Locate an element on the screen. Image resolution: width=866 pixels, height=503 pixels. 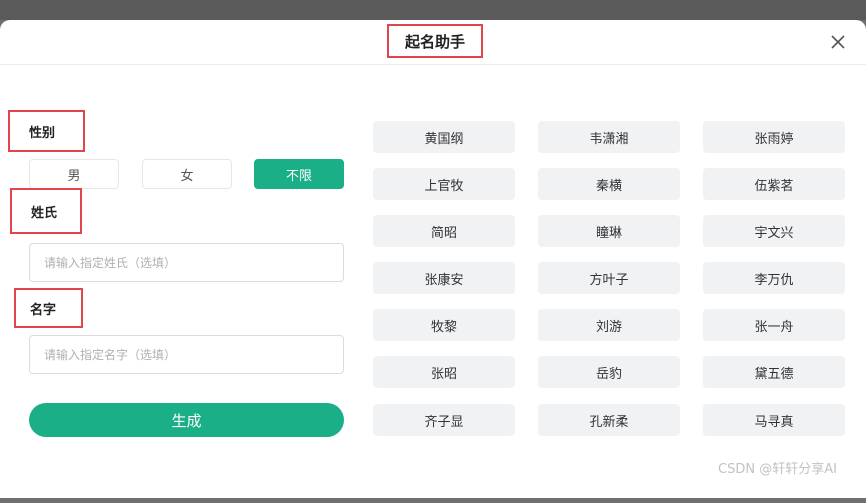
close-button is located at coordinates (838, 42).